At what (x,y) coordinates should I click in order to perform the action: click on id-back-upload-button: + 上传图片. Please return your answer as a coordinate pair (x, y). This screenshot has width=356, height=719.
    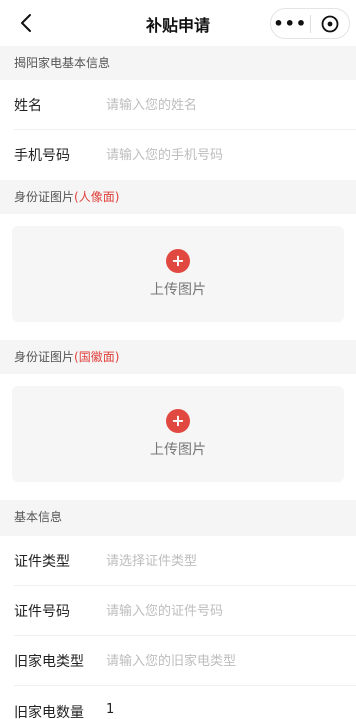
    Looking at the image, I should click on (178, 434).